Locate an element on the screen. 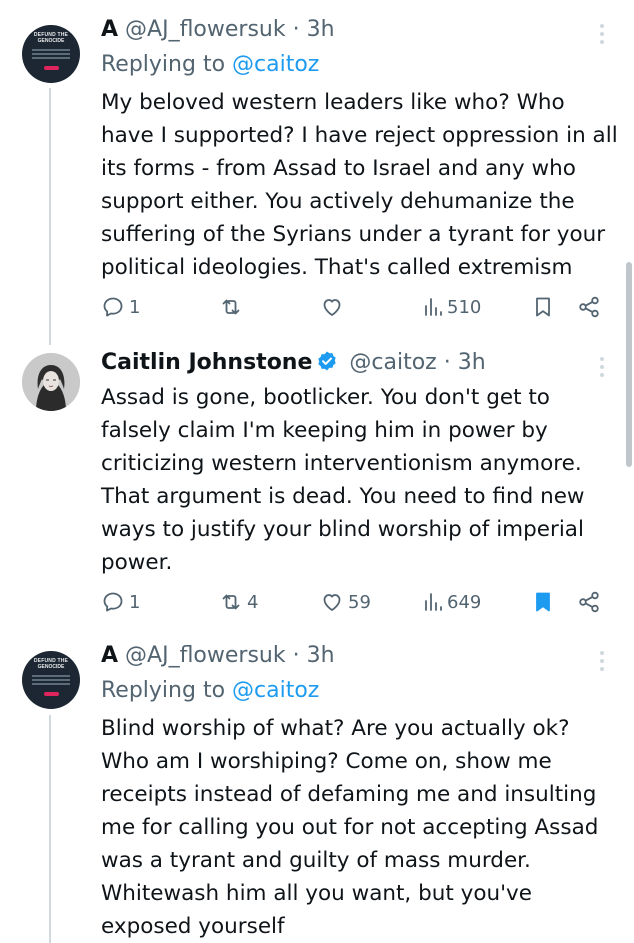 This screenshot has height=943, width=634. verified-badge-icon is located at coordinates (327, 361).